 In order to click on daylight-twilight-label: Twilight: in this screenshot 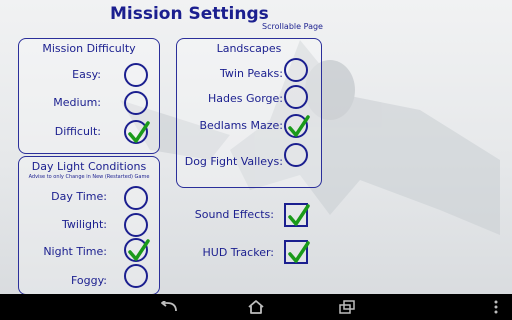, I will do `click(84, 224)`.